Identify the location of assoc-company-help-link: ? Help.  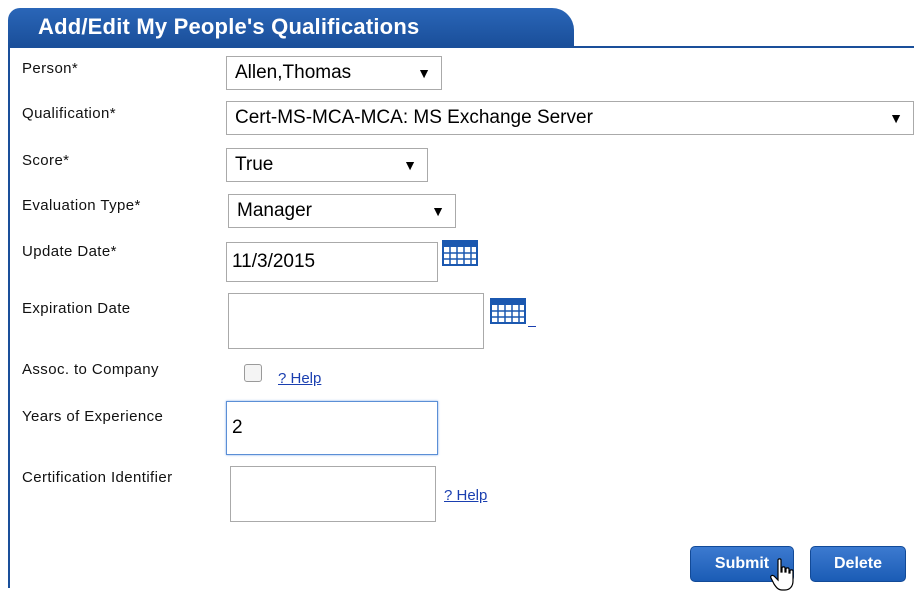
(299, 378).